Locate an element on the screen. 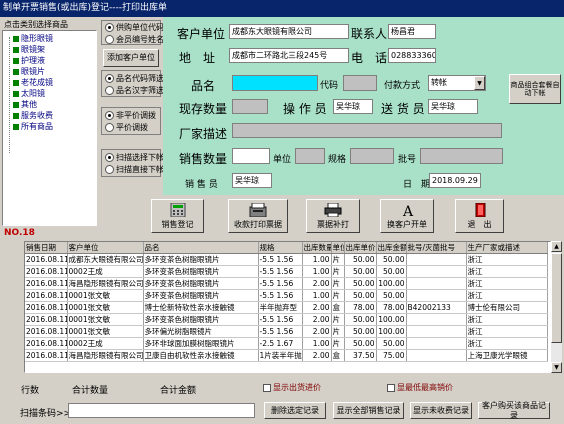 The image size is (564, 424). tree-item-service-fee: 服务收费 is located at coordinates (51, 115).